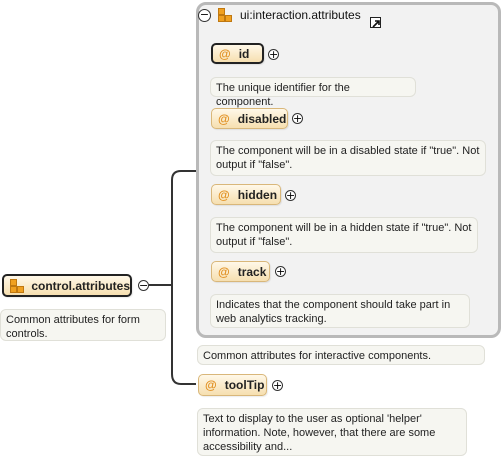  Describe the element at coordinates (313, 92) in the screenshot. I see `attribute-description: The unique identifier for the component.` at that location.